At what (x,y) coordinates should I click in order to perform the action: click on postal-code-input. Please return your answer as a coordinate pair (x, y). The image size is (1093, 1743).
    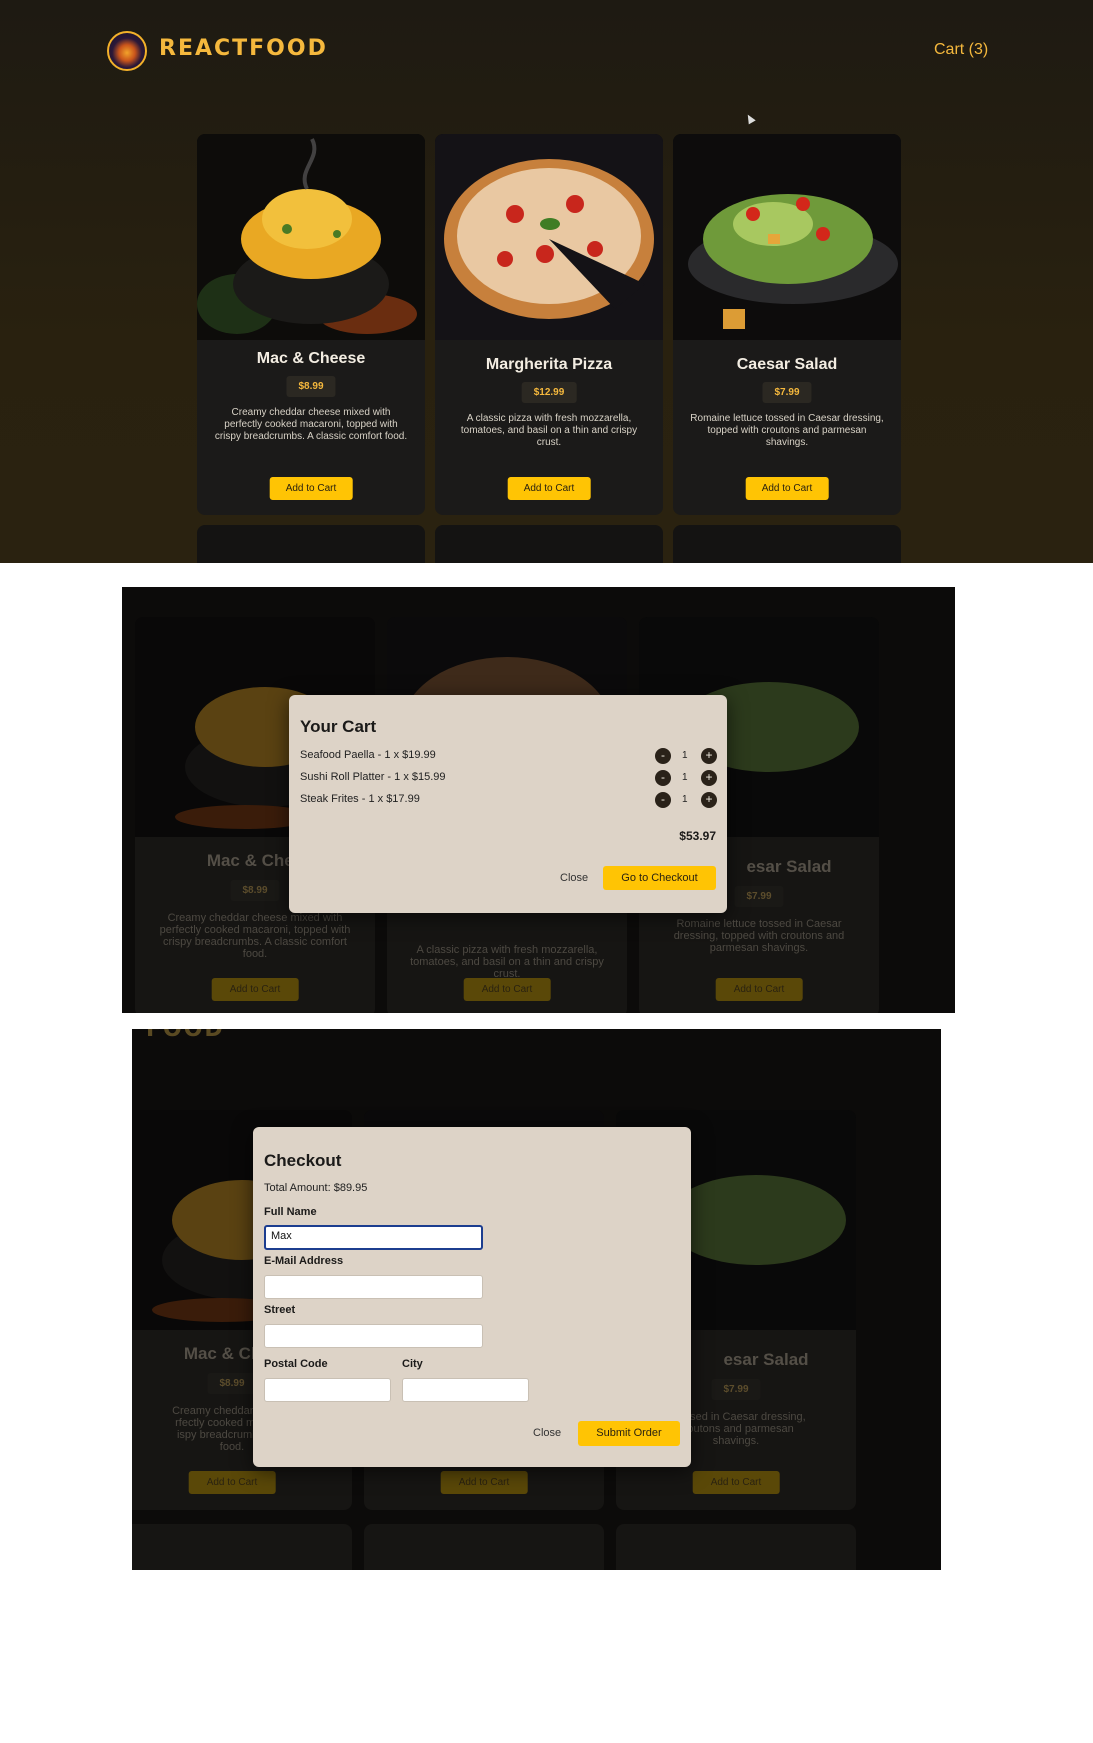
    Looking at the image, I should click on (327, 1390).